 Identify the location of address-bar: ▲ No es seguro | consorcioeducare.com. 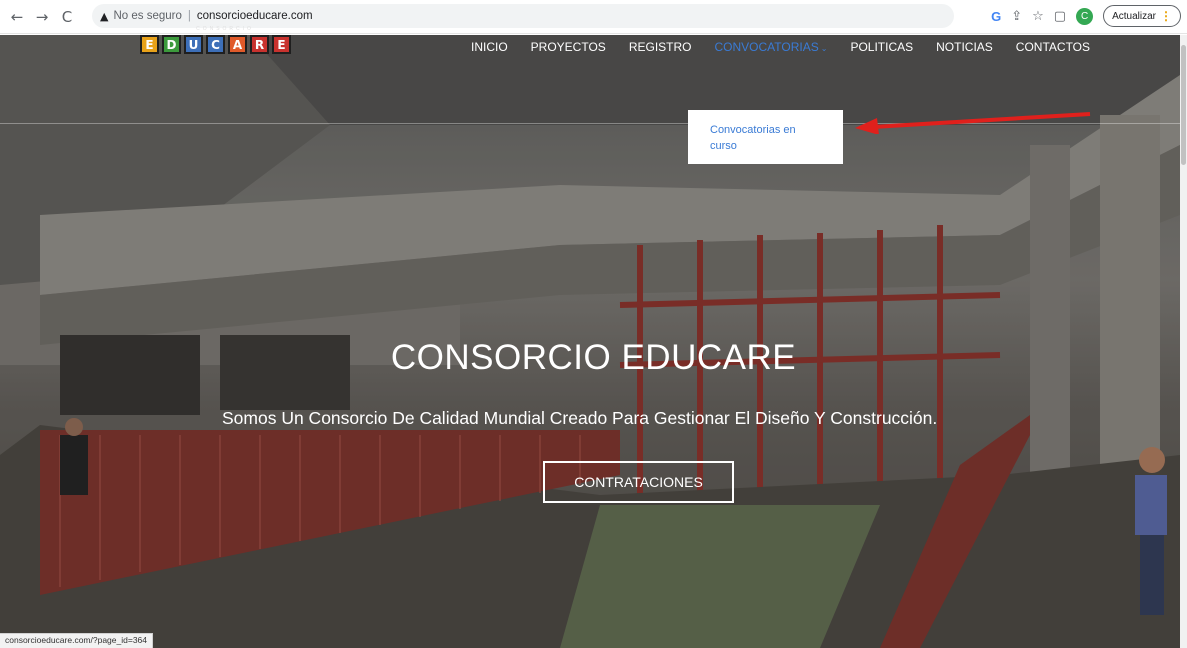
(523, 16).